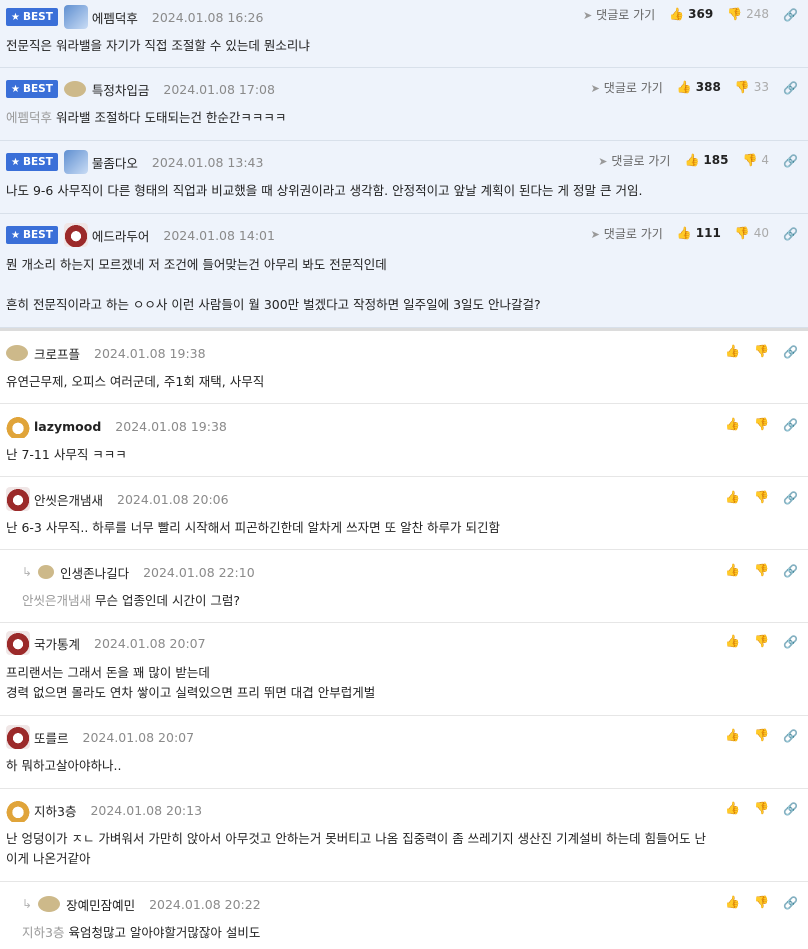  Describe the element at coordinates (752, 233) in the screenshot. I see `downvote-button: 👎 40` at that location.